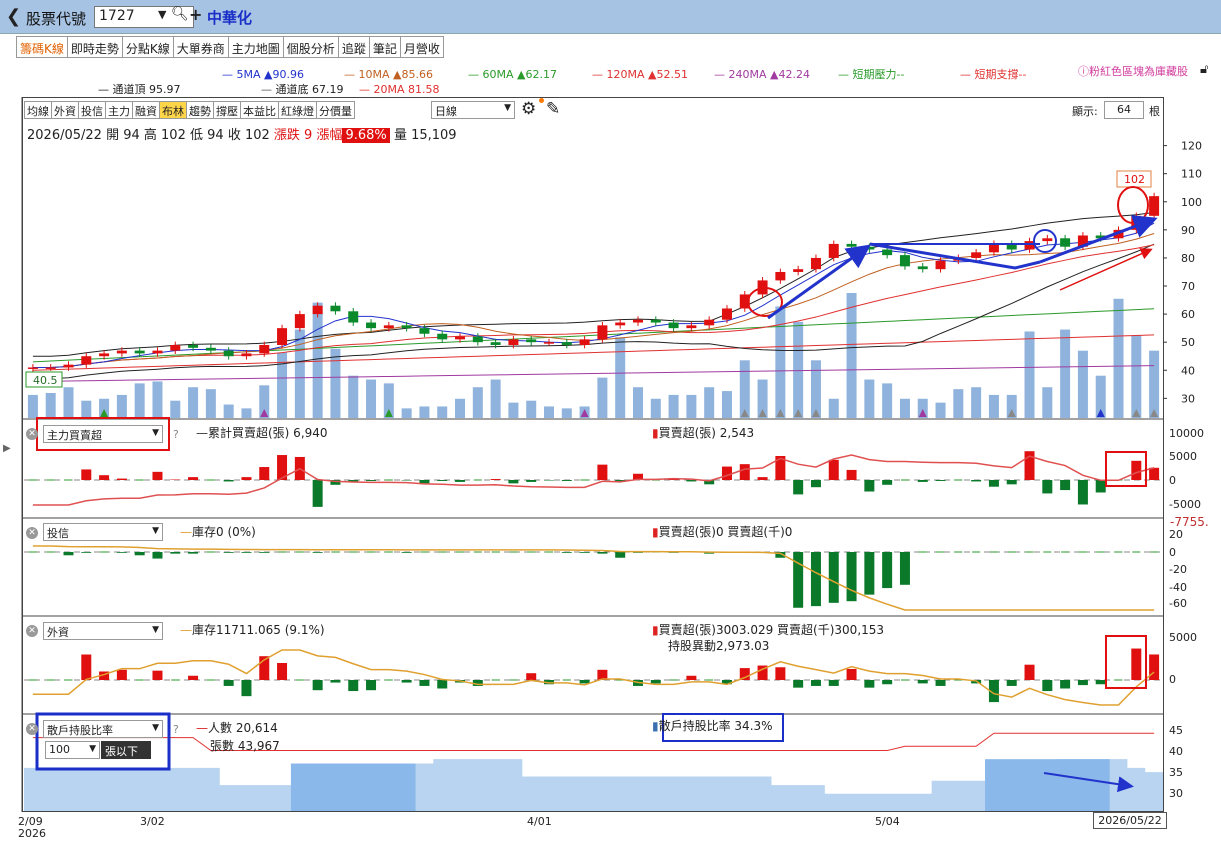 This screenshot has width=1221, height=841. I want to click on threshold-select: 100 ▼, so click(72, 750).